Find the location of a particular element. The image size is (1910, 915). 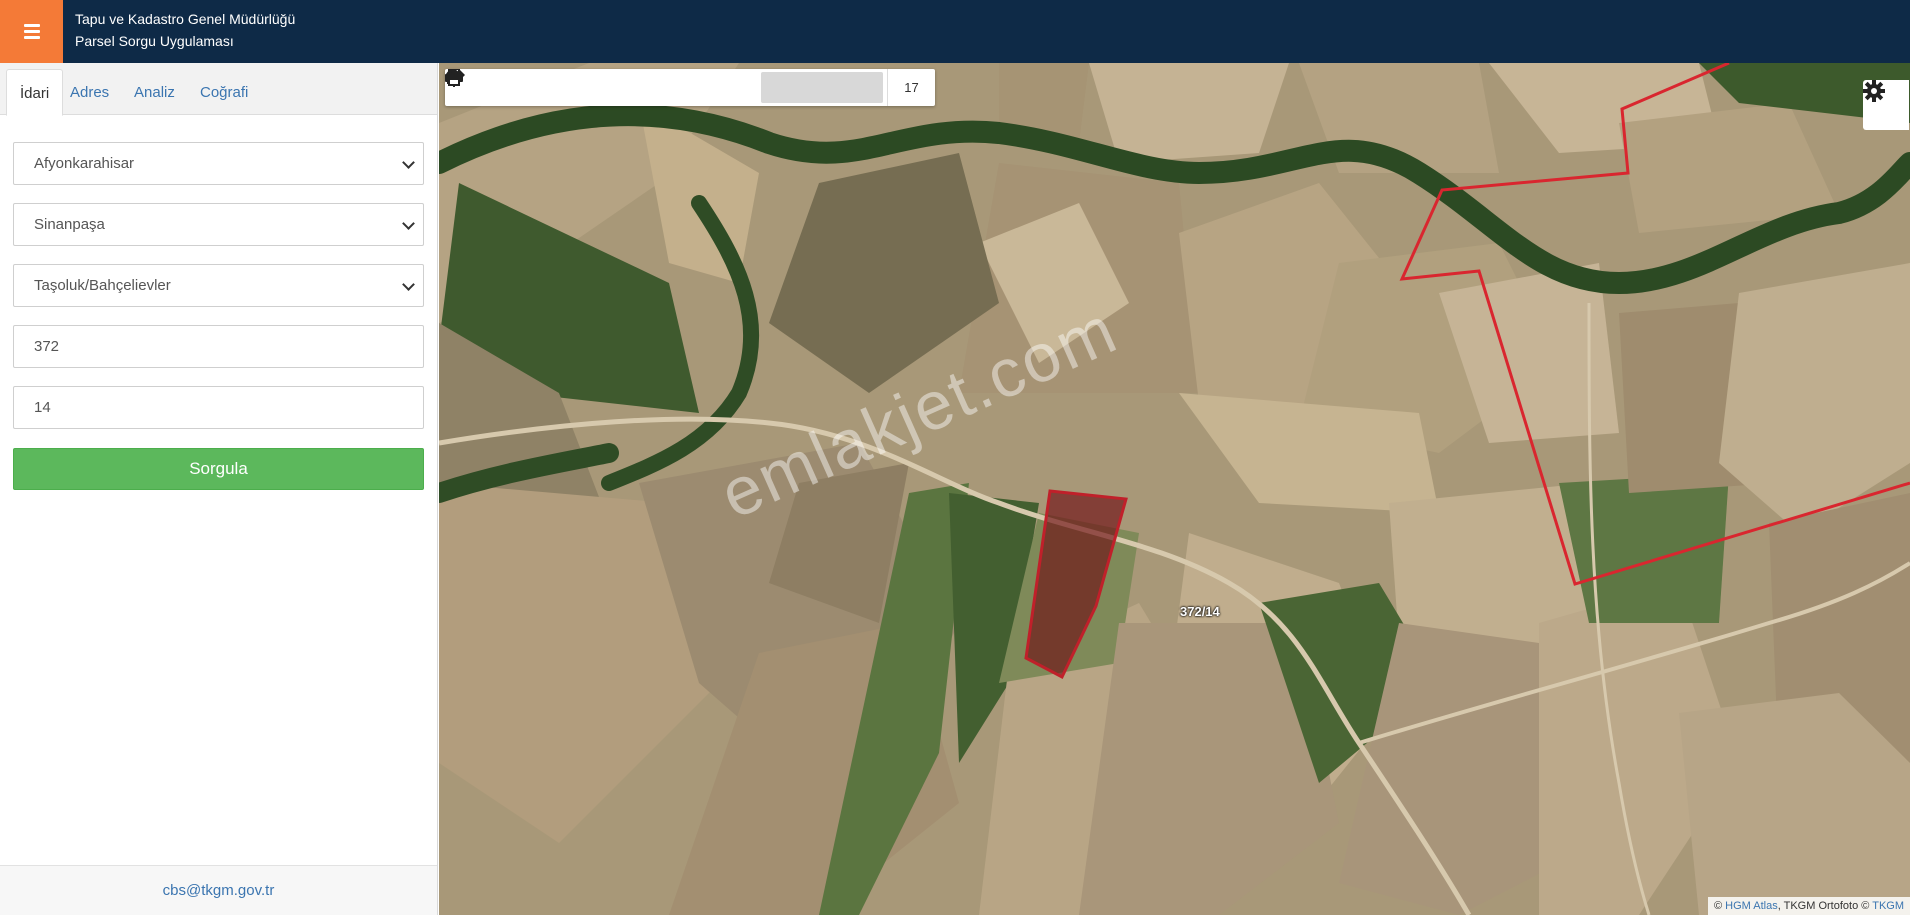

map-attribution: © HGM Atlas, TKGM Ortofoto © TKGM is located at coordinates (1808, 906).